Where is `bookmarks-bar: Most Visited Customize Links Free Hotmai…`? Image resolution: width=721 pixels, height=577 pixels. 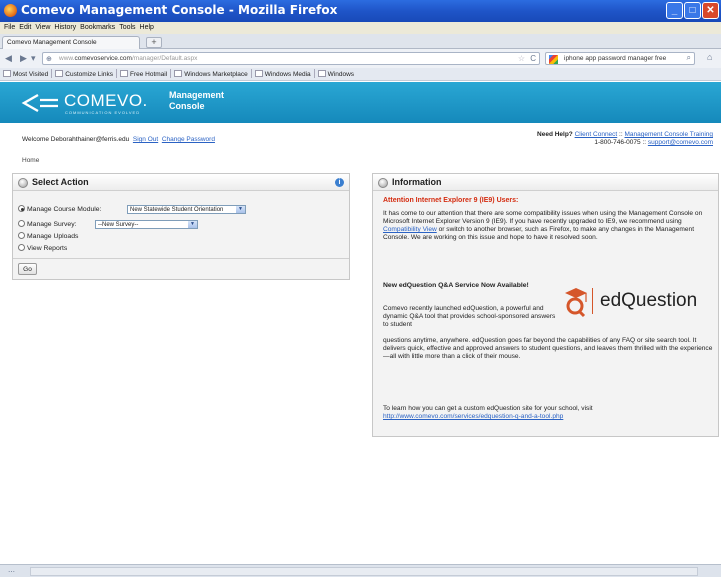
bookmarks-bar: Most Visited Customize Links Free Hotmai… is located at coordinates (360, 74).